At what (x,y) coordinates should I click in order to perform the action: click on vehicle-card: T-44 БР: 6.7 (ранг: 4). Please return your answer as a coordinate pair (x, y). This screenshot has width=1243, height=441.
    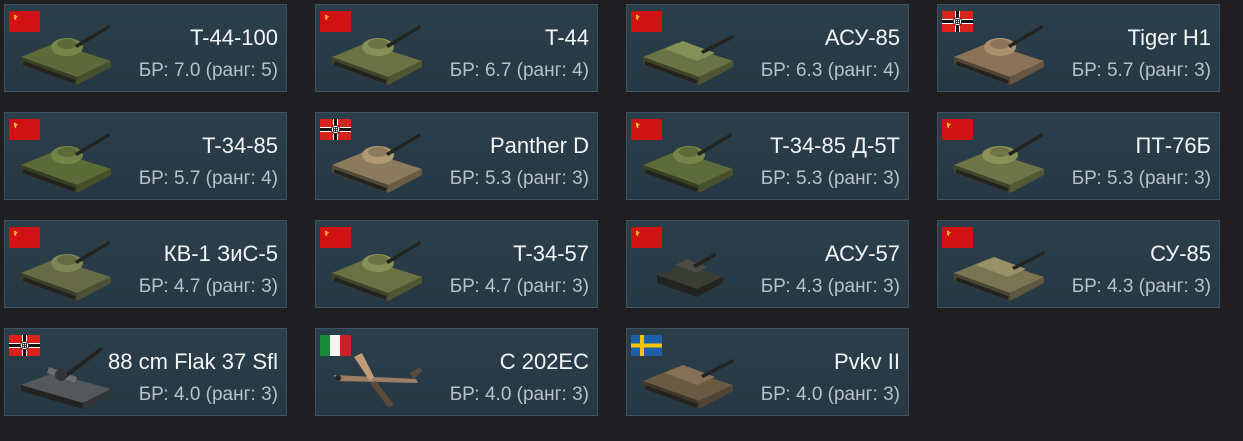
    Looking at the image, I should click on (456, 48).